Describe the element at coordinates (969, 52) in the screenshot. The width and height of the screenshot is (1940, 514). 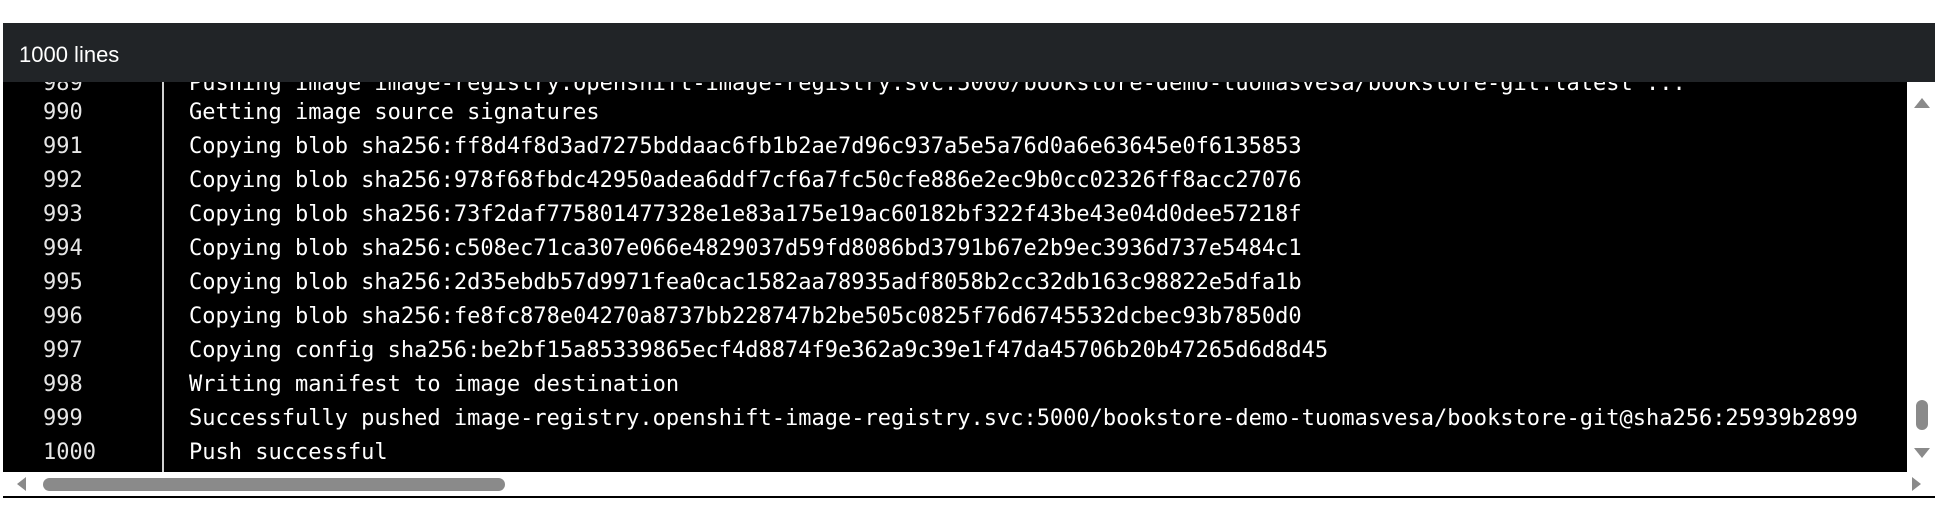
I see `log-toolbar: 1000 lines` at that location.